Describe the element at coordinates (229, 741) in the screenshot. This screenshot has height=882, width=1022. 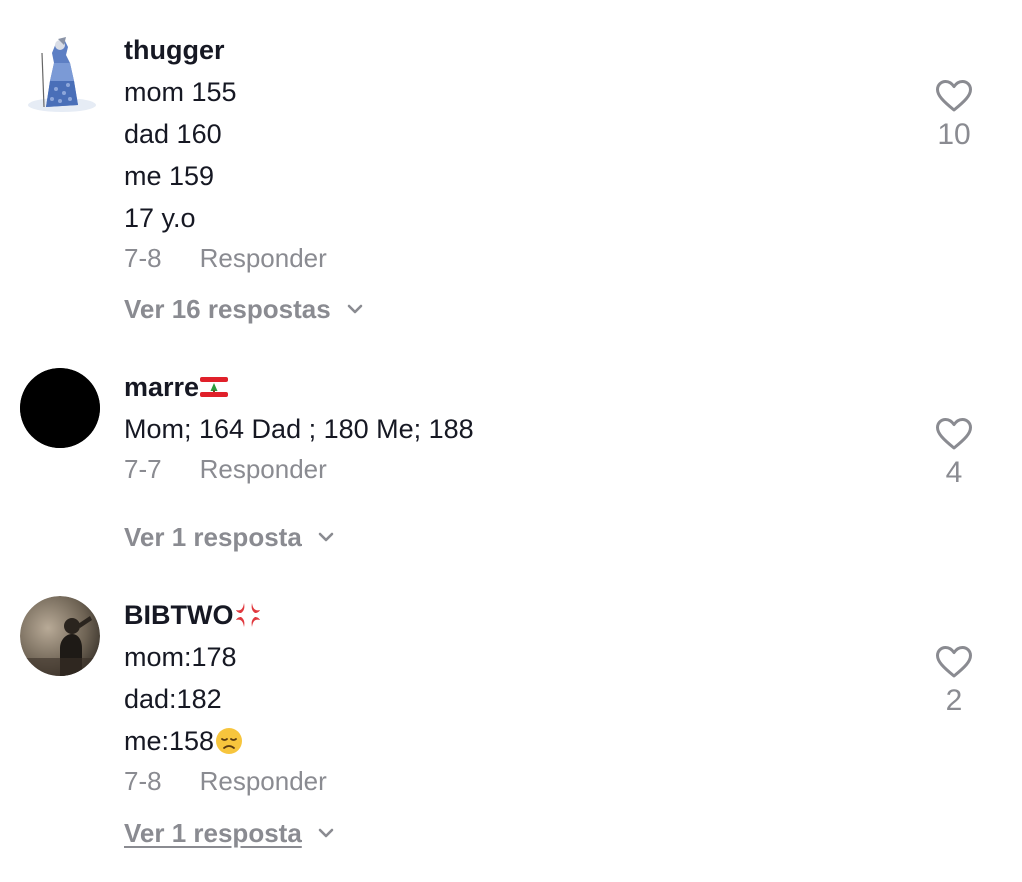
I see `disappointed-face-icon` at that location.